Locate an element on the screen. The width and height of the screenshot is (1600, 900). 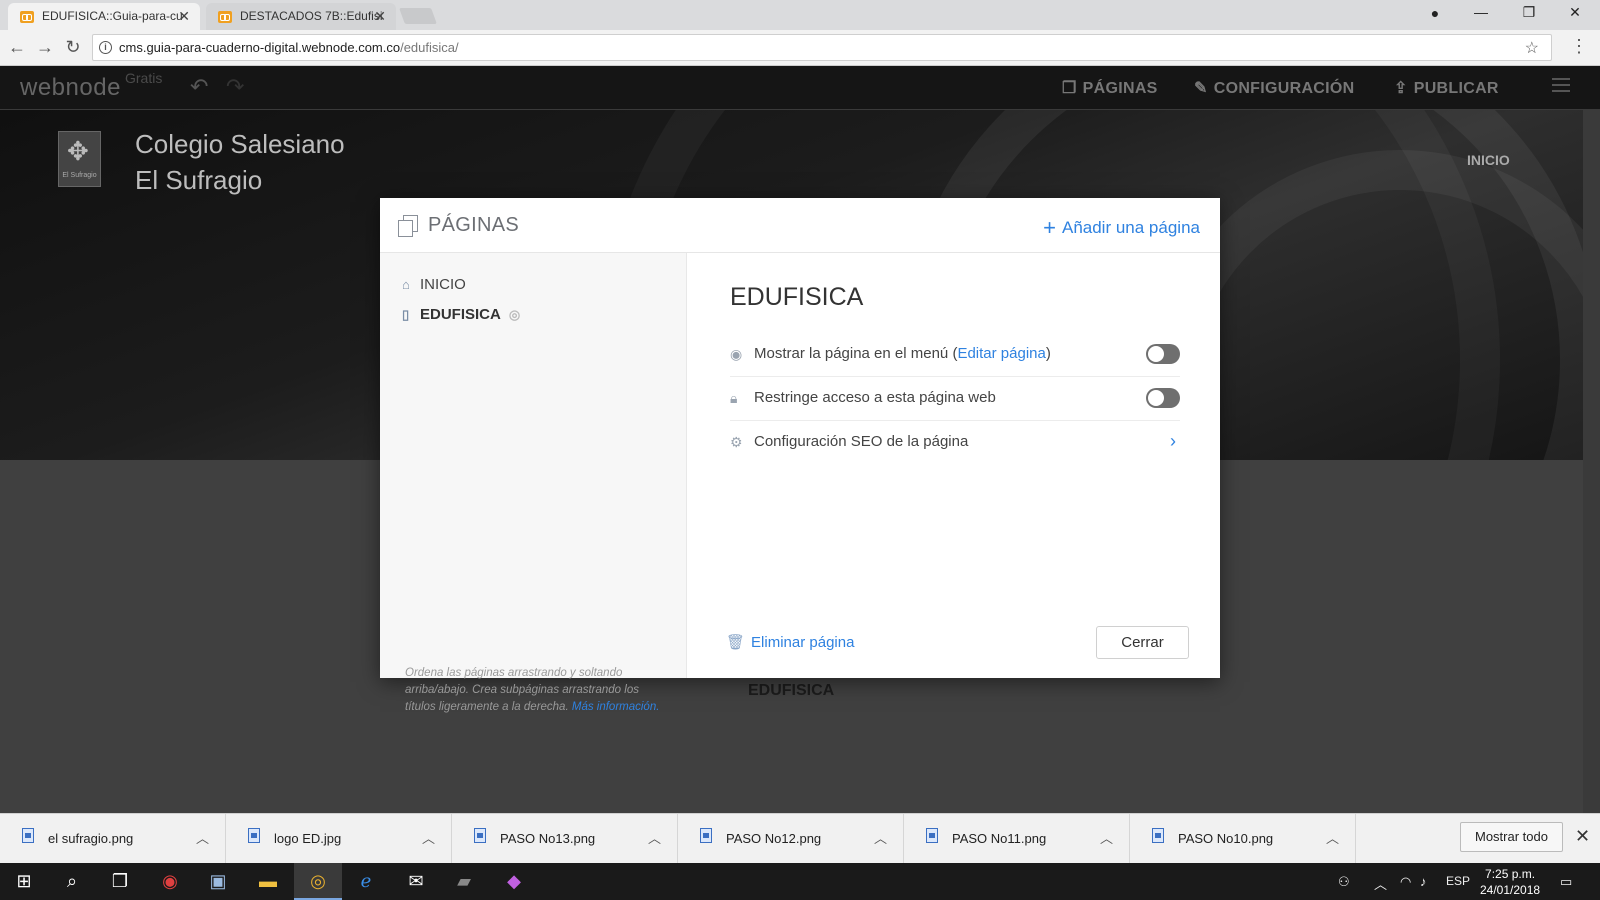
page-scrollbar is located at coordinates (1591, 461).